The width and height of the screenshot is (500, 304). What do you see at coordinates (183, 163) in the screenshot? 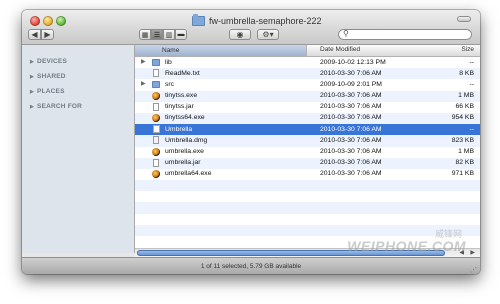
I see `file-name: umbrella.jar` at bounding box center [183, 163].